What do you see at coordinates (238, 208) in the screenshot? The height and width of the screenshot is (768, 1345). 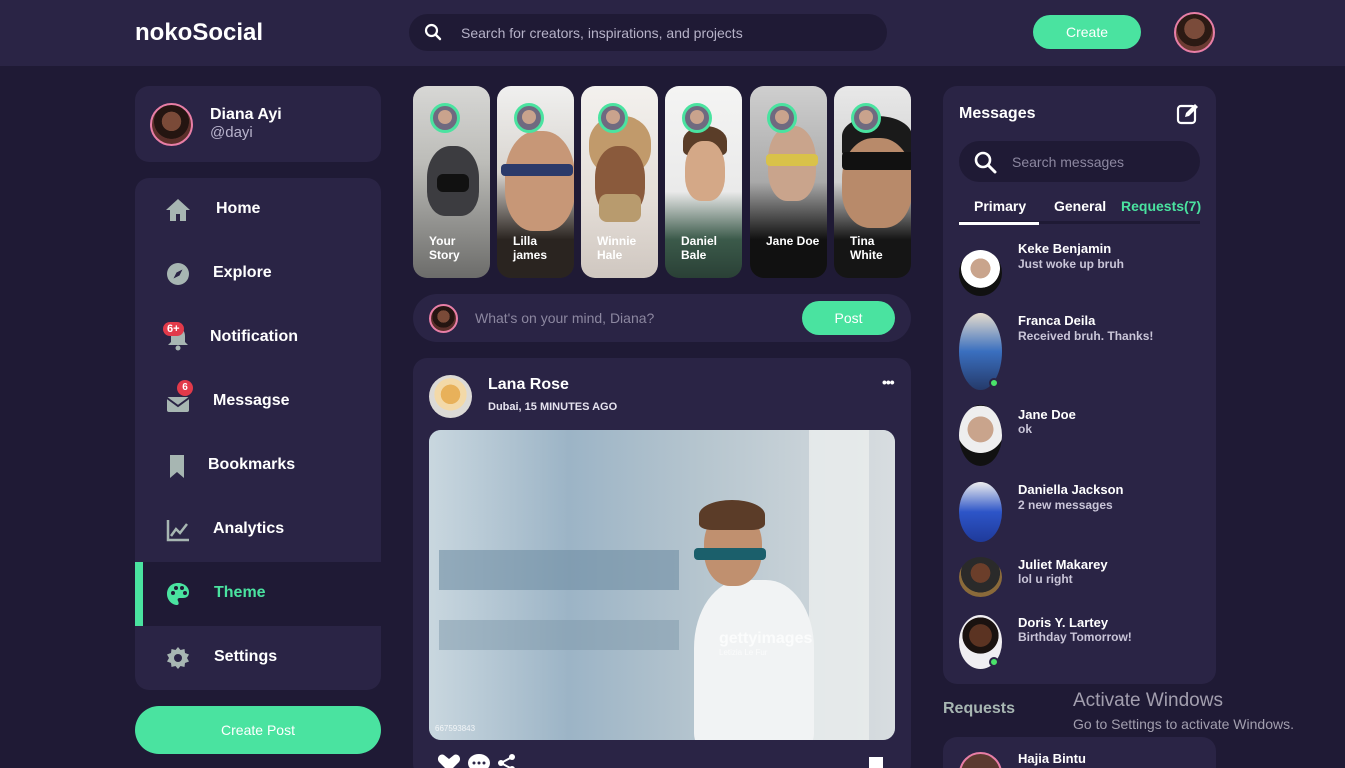 I see `sidebar-item-label: Home` at bounding box center [238, 208].